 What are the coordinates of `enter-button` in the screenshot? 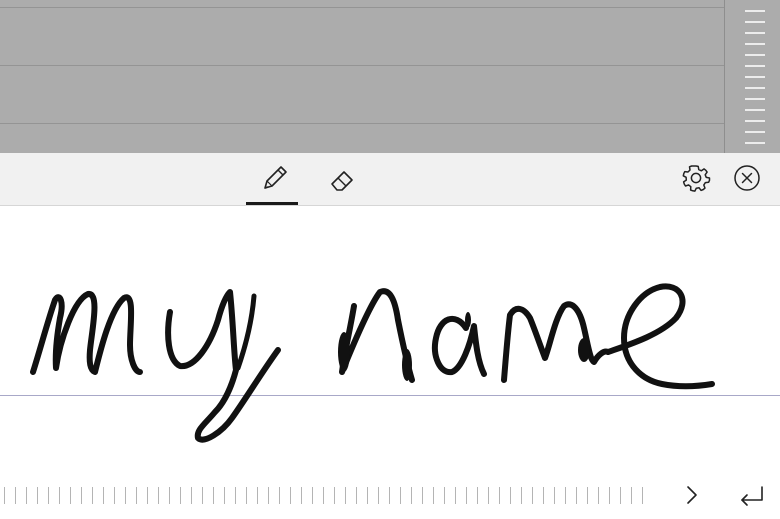 It's located at (752, 495).